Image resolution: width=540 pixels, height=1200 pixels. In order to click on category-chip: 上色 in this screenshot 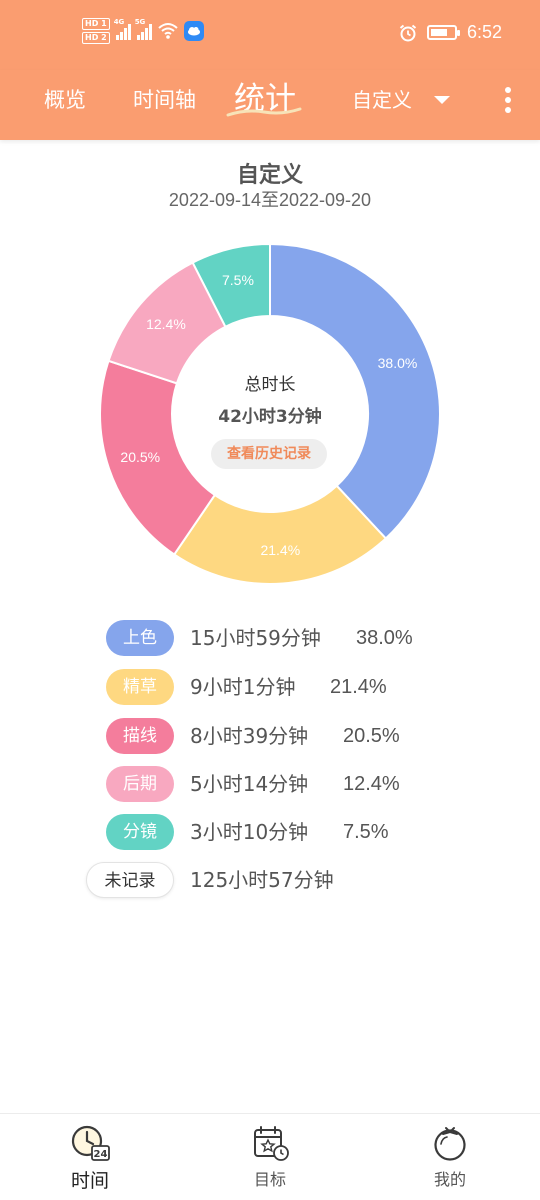, I will do `click(140, 638)`.